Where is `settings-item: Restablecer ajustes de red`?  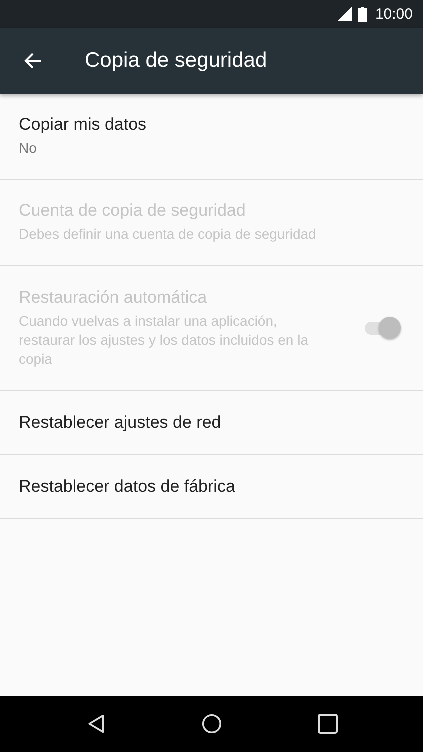 settings-item: Restablecer ajustes de red is located at coordinates (211, 423).